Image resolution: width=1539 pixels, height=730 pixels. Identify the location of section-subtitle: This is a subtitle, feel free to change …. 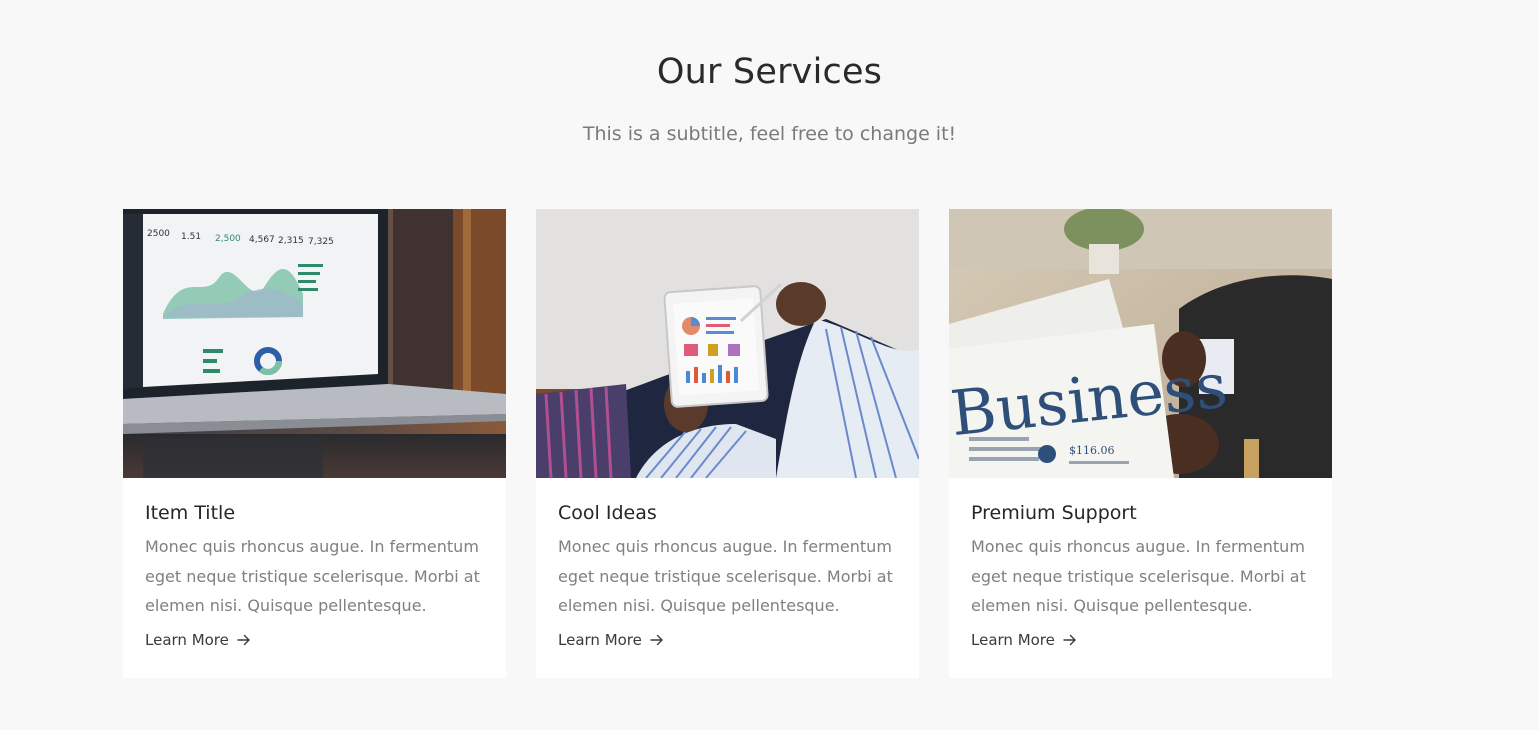
(769, 134).